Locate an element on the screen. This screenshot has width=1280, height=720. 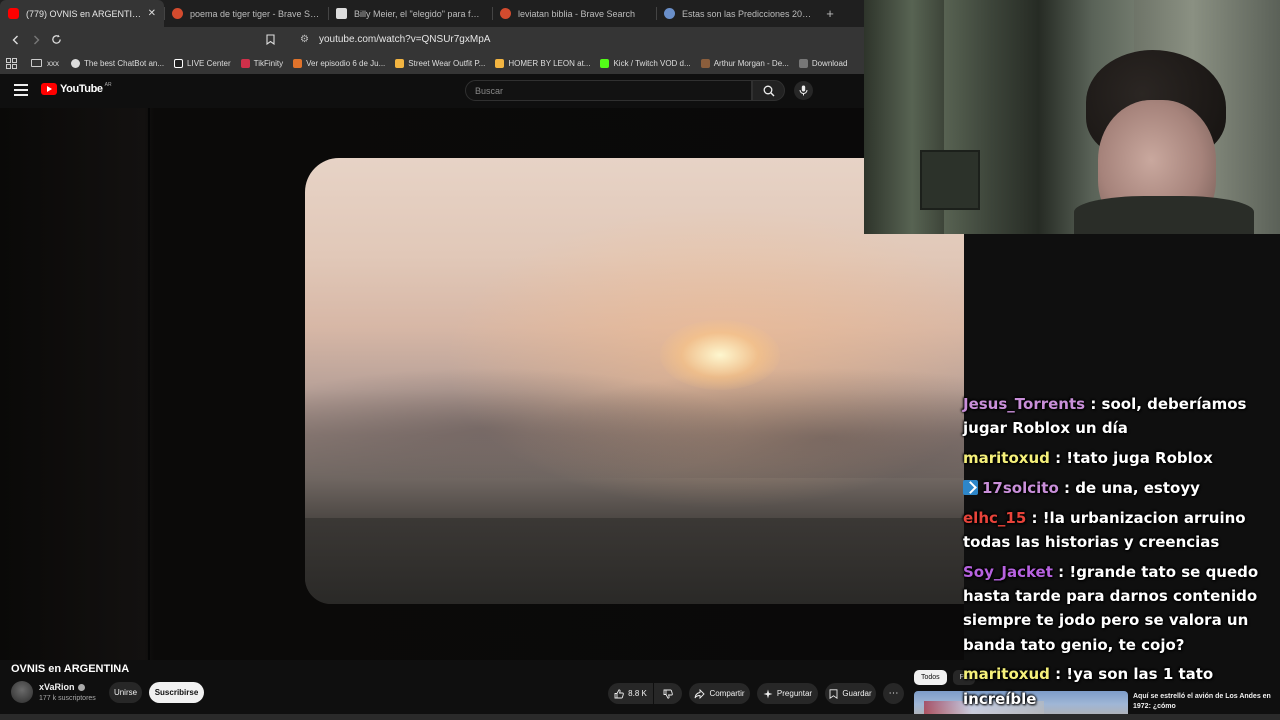
microphone-icon is located at coordinates (803, 90).